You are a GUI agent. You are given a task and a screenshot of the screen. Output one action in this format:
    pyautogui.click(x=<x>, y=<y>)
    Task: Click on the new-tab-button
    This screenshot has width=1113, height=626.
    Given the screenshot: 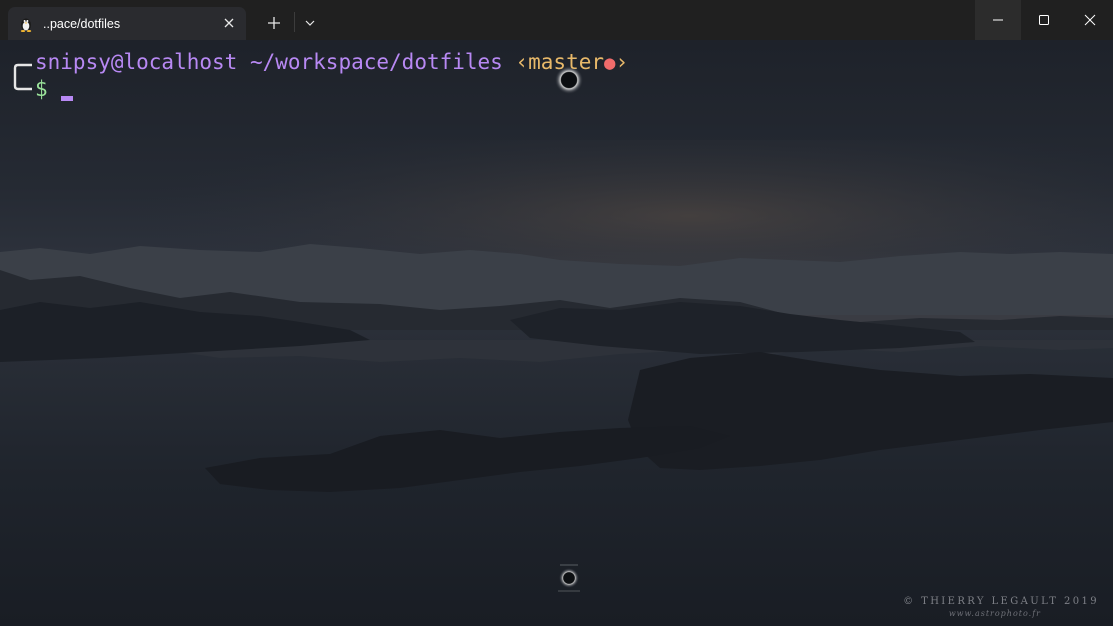 What is the action you would take?
    pyautogui.click(x=274, y=23)
    